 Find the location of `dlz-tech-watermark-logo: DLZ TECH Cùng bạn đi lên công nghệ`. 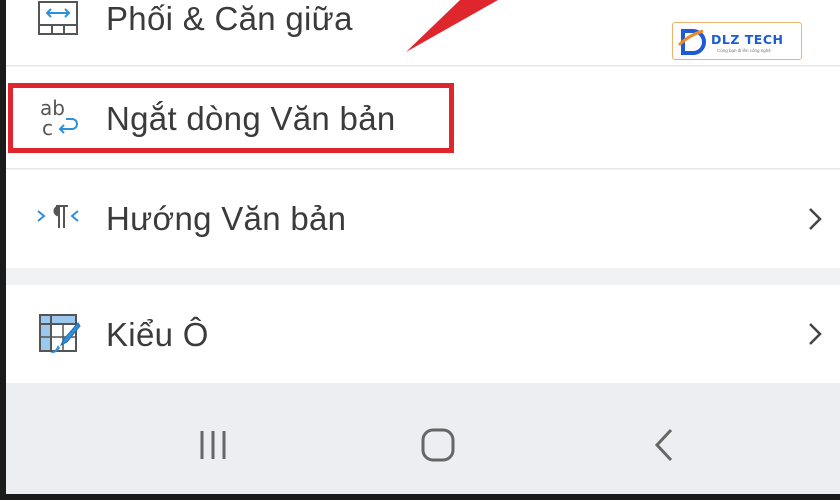

dlz-tech-watermark-logo: DLZ TECH Cùng bạn đi lên công nghệ is located at coordinates (737, 41).